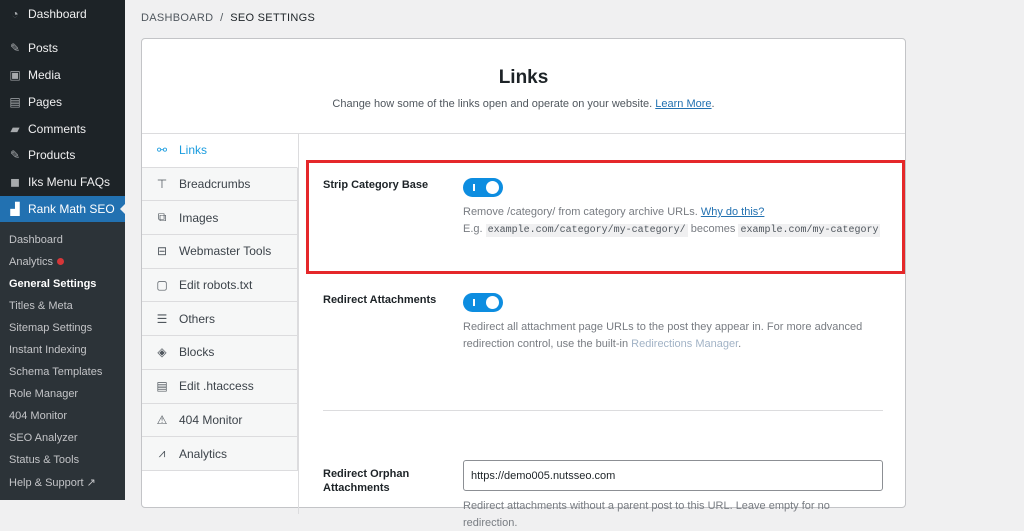 The height and width of the screenshot is (531, 1024). Describe the element at coordinates (220, 319) in the screenshot. I see `tab-others: ☰ Others` at that location.